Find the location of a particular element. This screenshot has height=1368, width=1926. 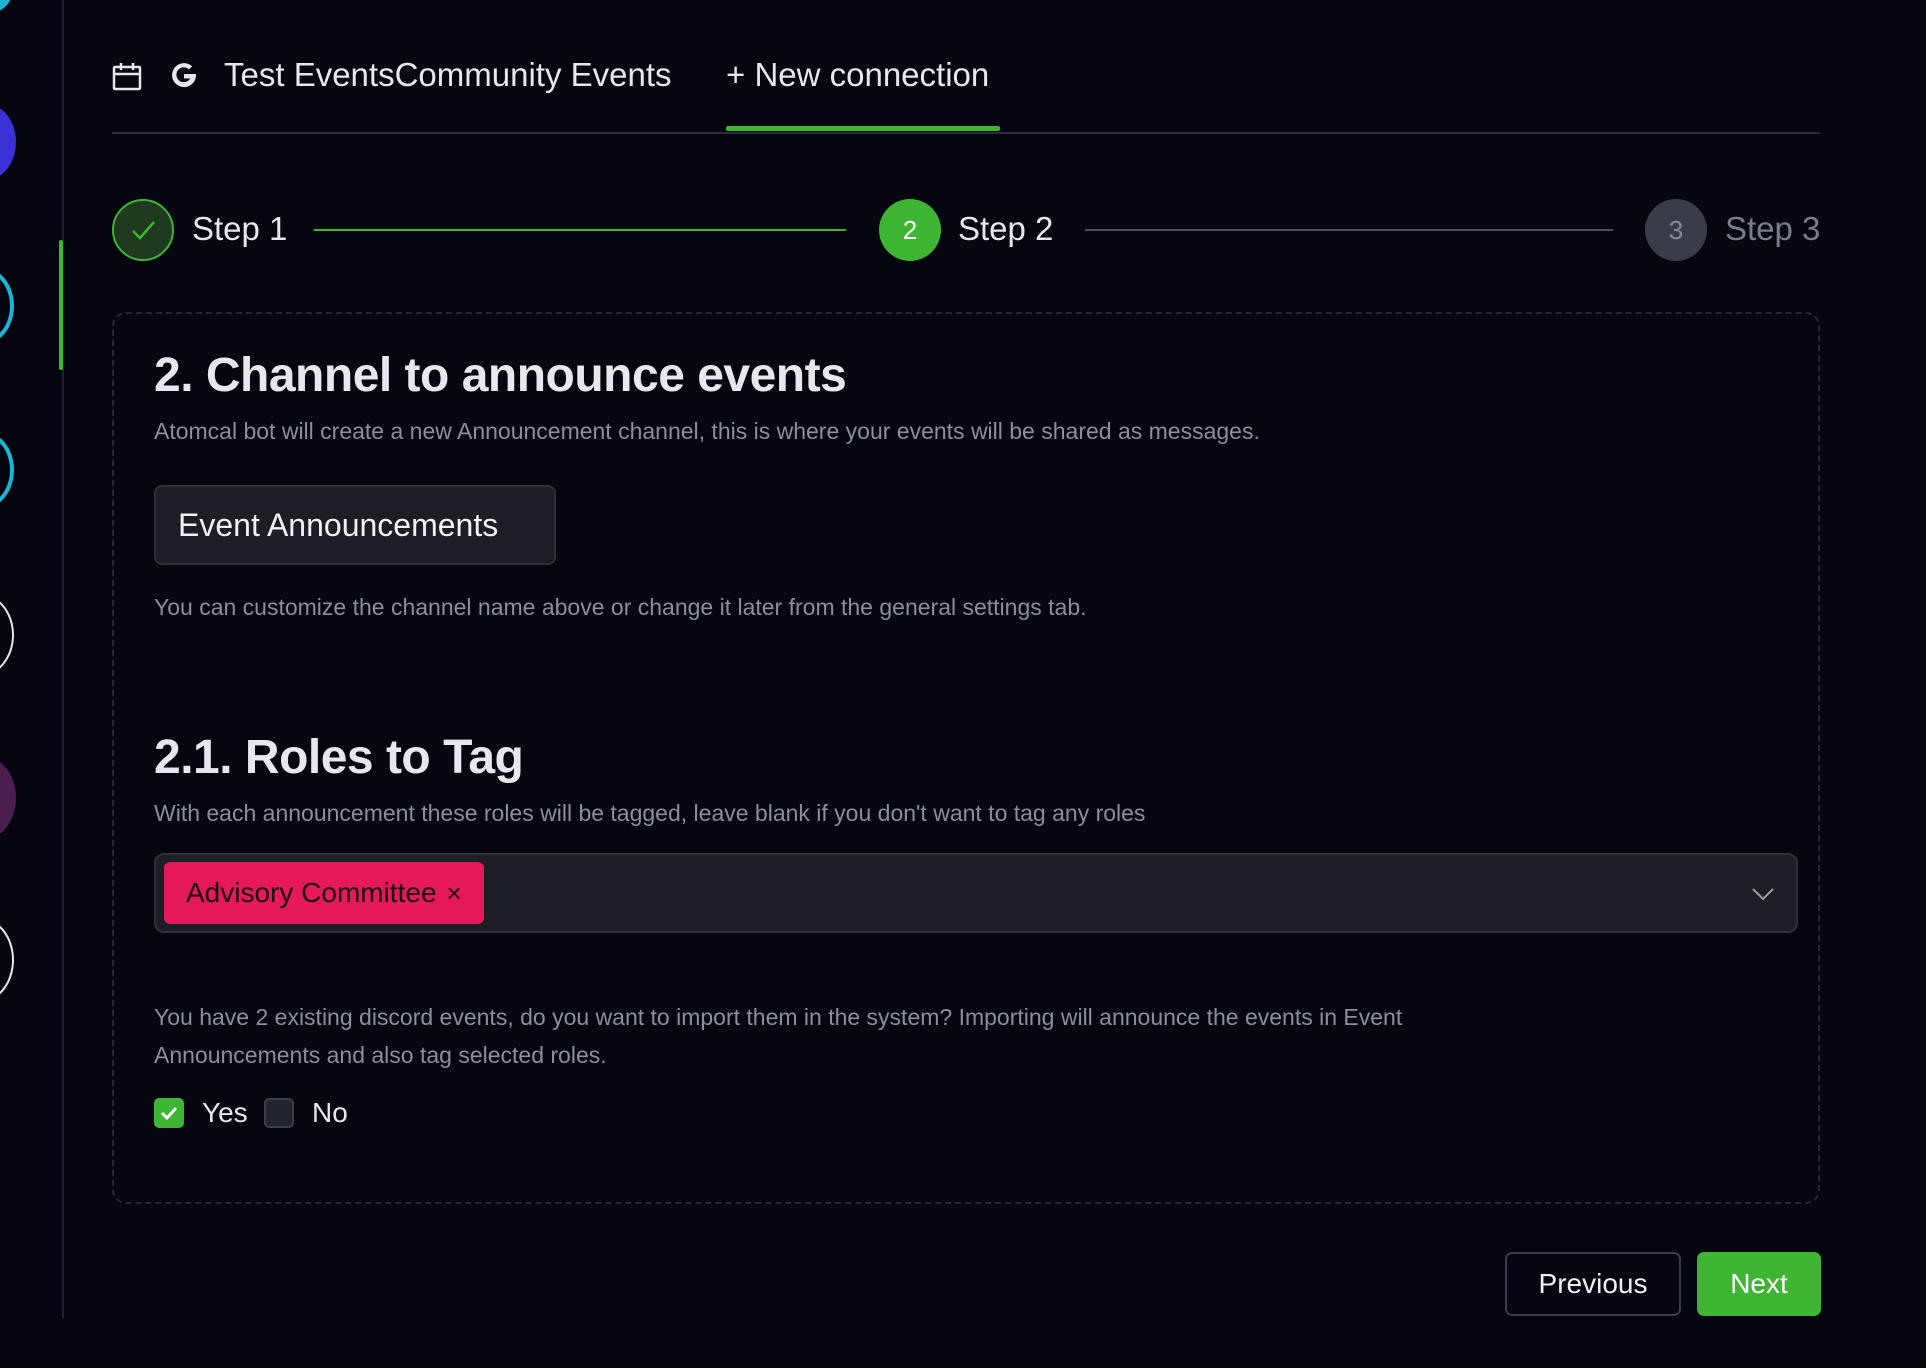

step-1-complete-indicator is located at coordinates (143, 230).